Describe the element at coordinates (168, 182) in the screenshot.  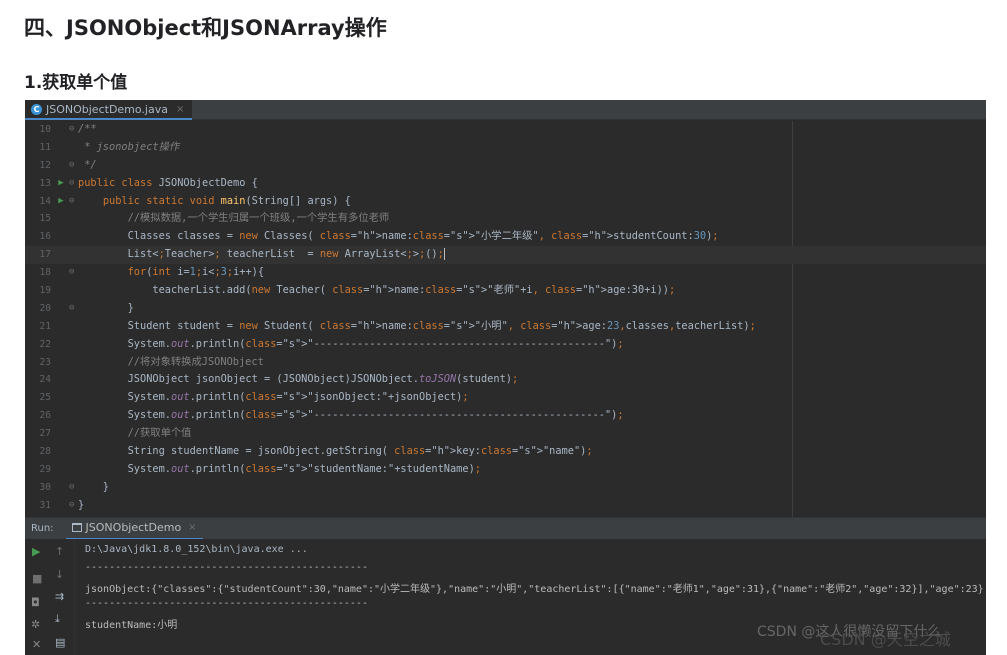
I see `code-text: public class JSONObjectDemo {` at that location.